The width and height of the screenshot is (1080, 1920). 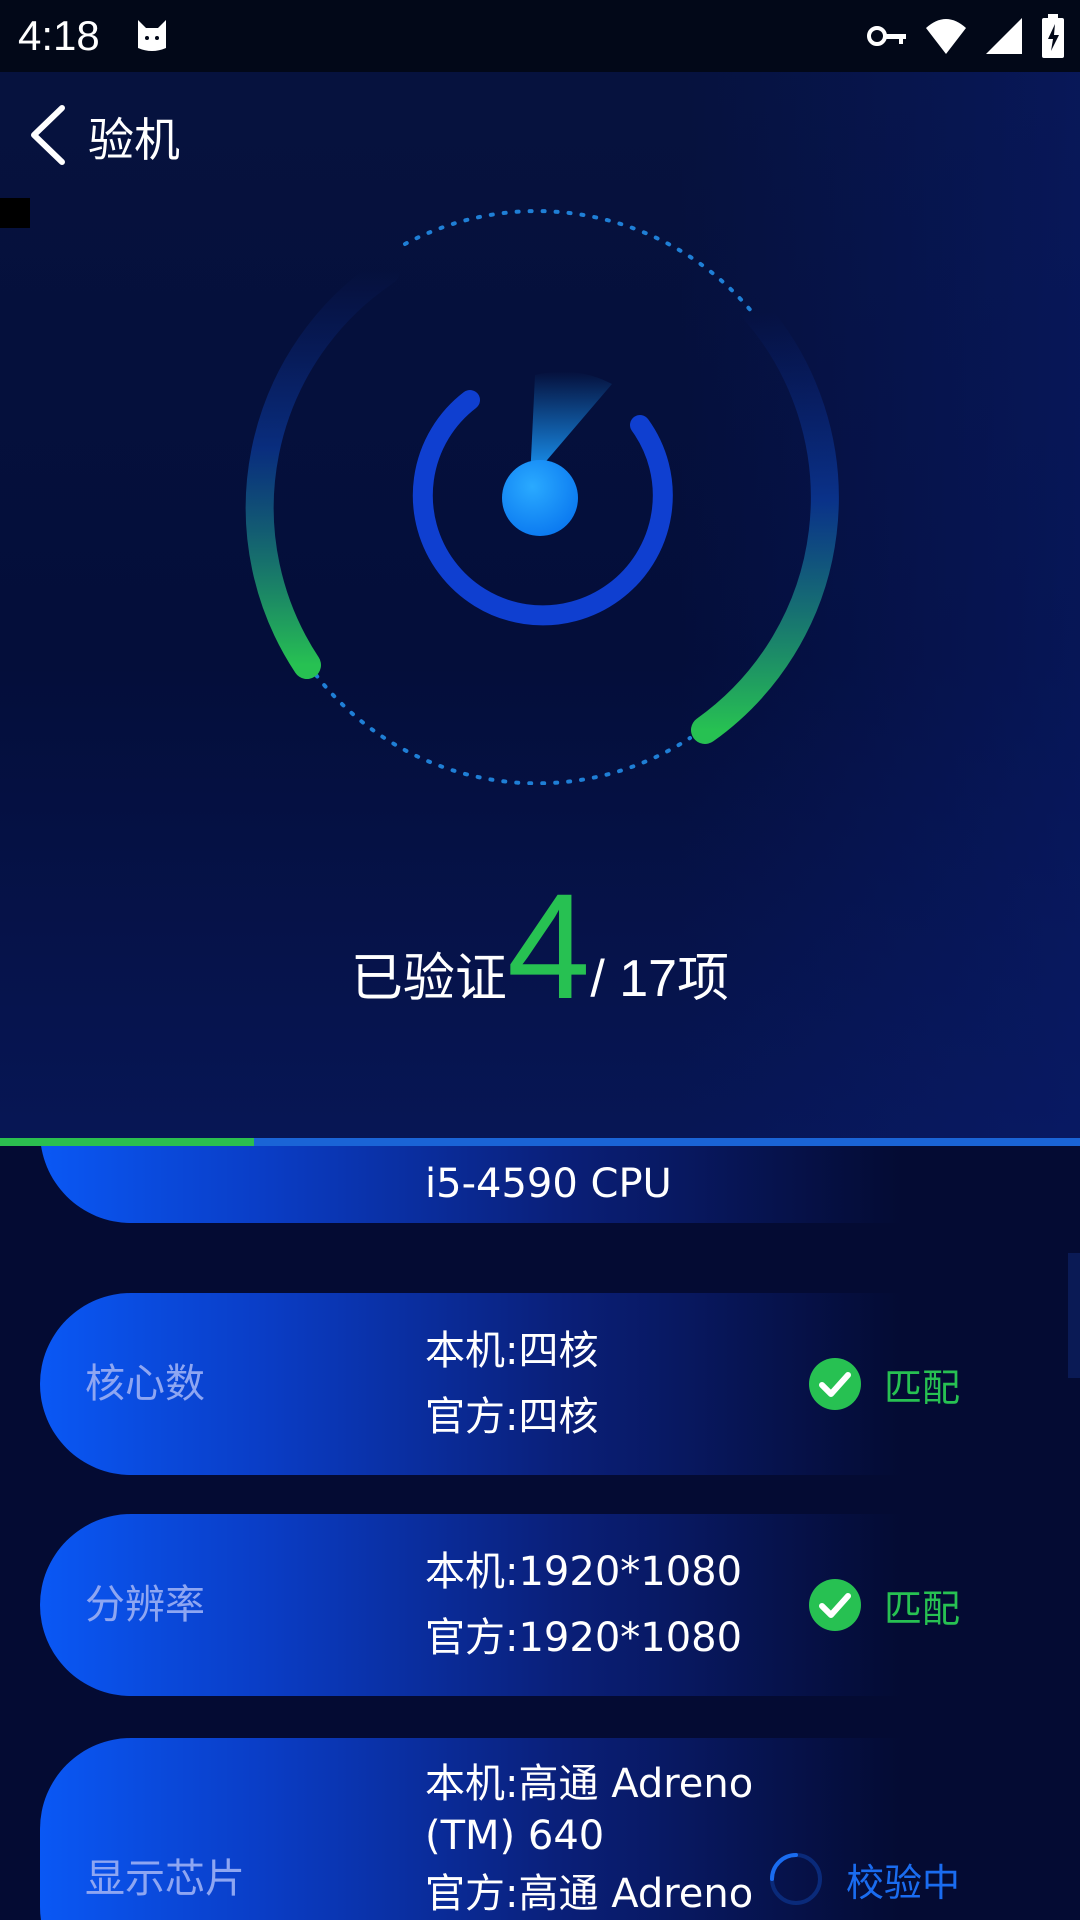 I want to click on item-value-line: i5-4590 CPU, so click(x=548, y=1184).